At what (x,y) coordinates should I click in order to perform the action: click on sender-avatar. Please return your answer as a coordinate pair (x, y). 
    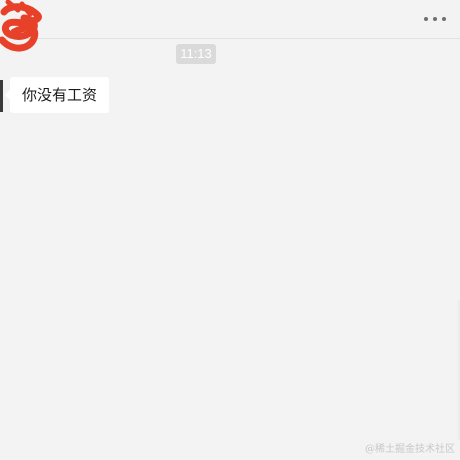
    Looking at the image, I should click on (1, 96).